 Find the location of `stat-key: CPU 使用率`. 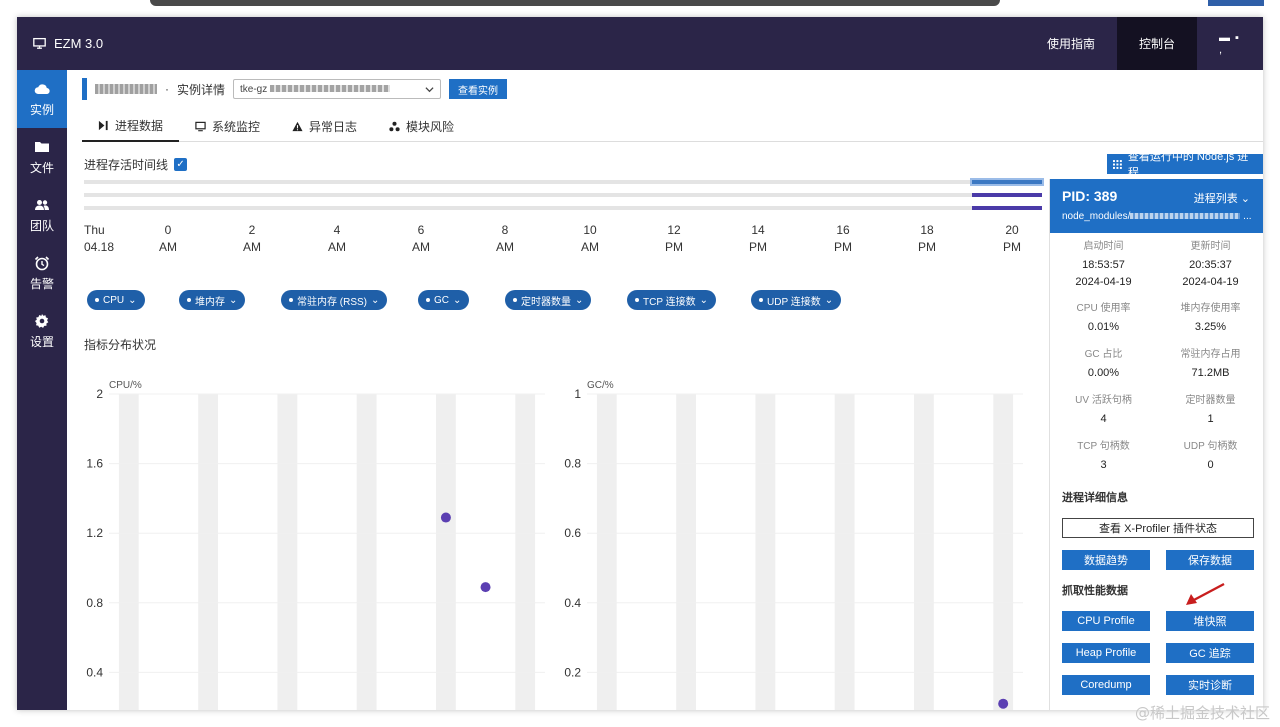

stat-key: CPU 使用率 is located at coordinates (1103, 308).